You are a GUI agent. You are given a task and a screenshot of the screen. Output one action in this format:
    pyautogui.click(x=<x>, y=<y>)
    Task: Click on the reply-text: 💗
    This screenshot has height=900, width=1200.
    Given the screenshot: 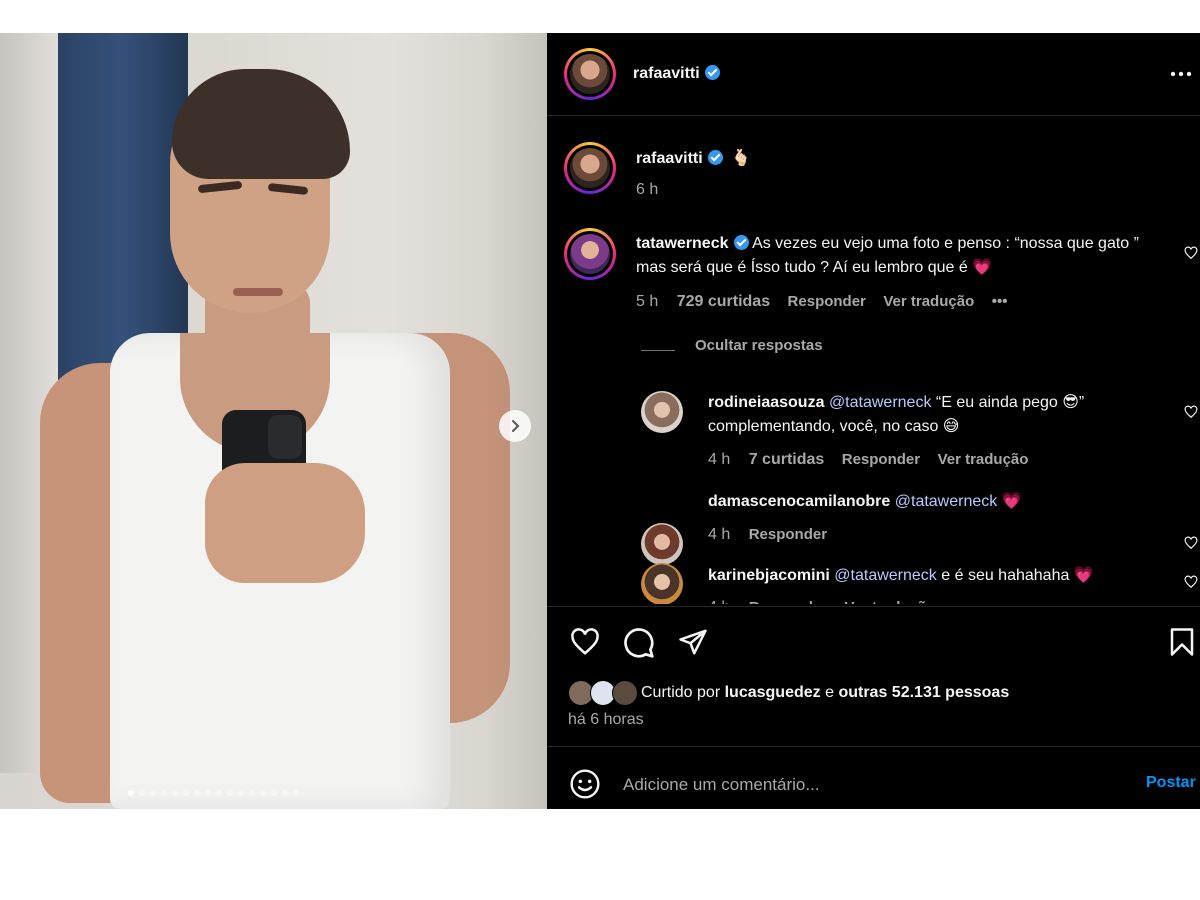 What is the action you would take?
    pyautogui.click(x=1011, y=501)
    